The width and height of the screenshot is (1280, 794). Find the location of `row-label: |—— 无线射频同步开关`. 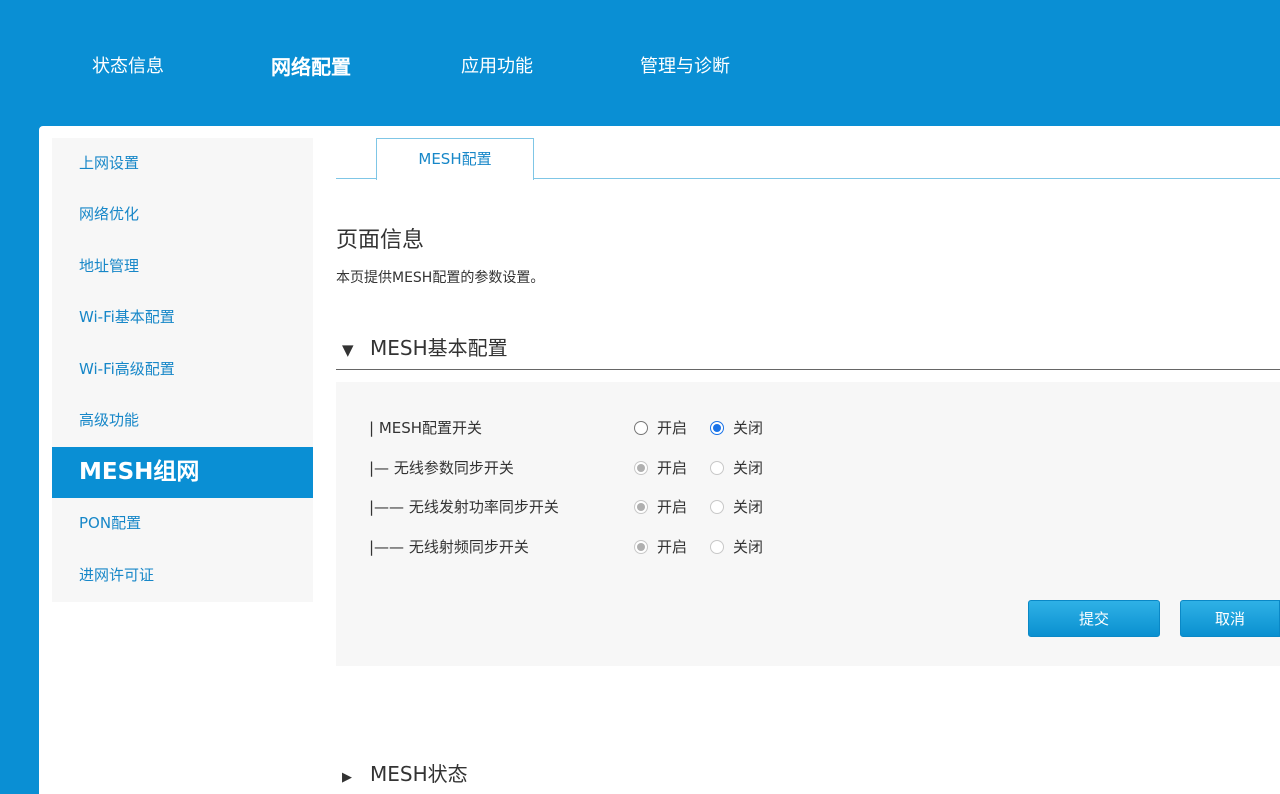

row-label: |—— 无线射频同步开关 is located at coordinates (449, 547).